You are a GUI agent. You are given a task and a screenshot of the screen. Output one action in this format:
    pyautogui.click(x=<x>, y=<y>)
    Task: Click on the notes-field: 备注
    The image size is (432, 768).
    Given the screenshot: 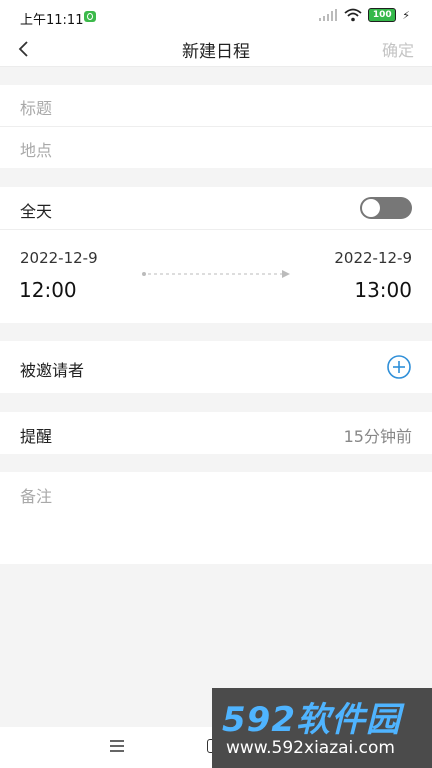 What is the action you would take?
    pyautogui.click(x=216, y=518)
    